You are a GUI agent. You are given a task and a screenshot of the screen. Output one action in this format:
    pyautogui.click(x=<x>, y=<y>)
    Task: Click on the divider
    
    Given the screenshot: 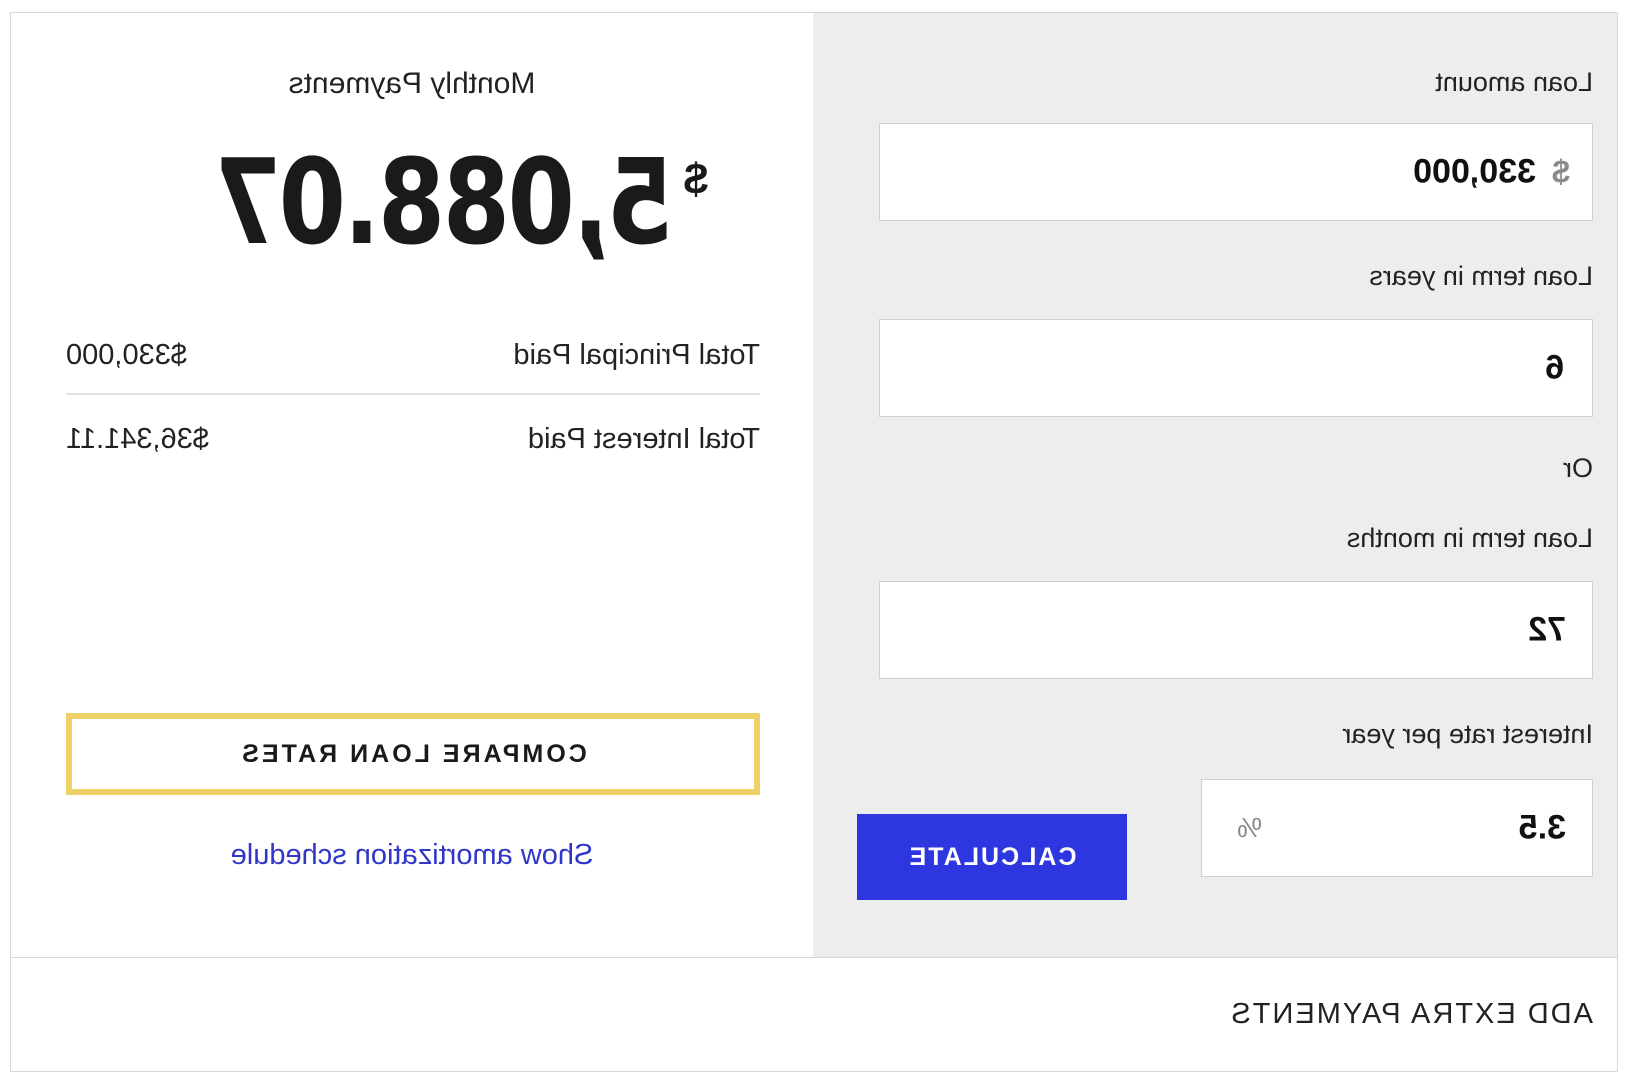 What is the action you would take?
    pyautogui.click(x=413, y=394)
    